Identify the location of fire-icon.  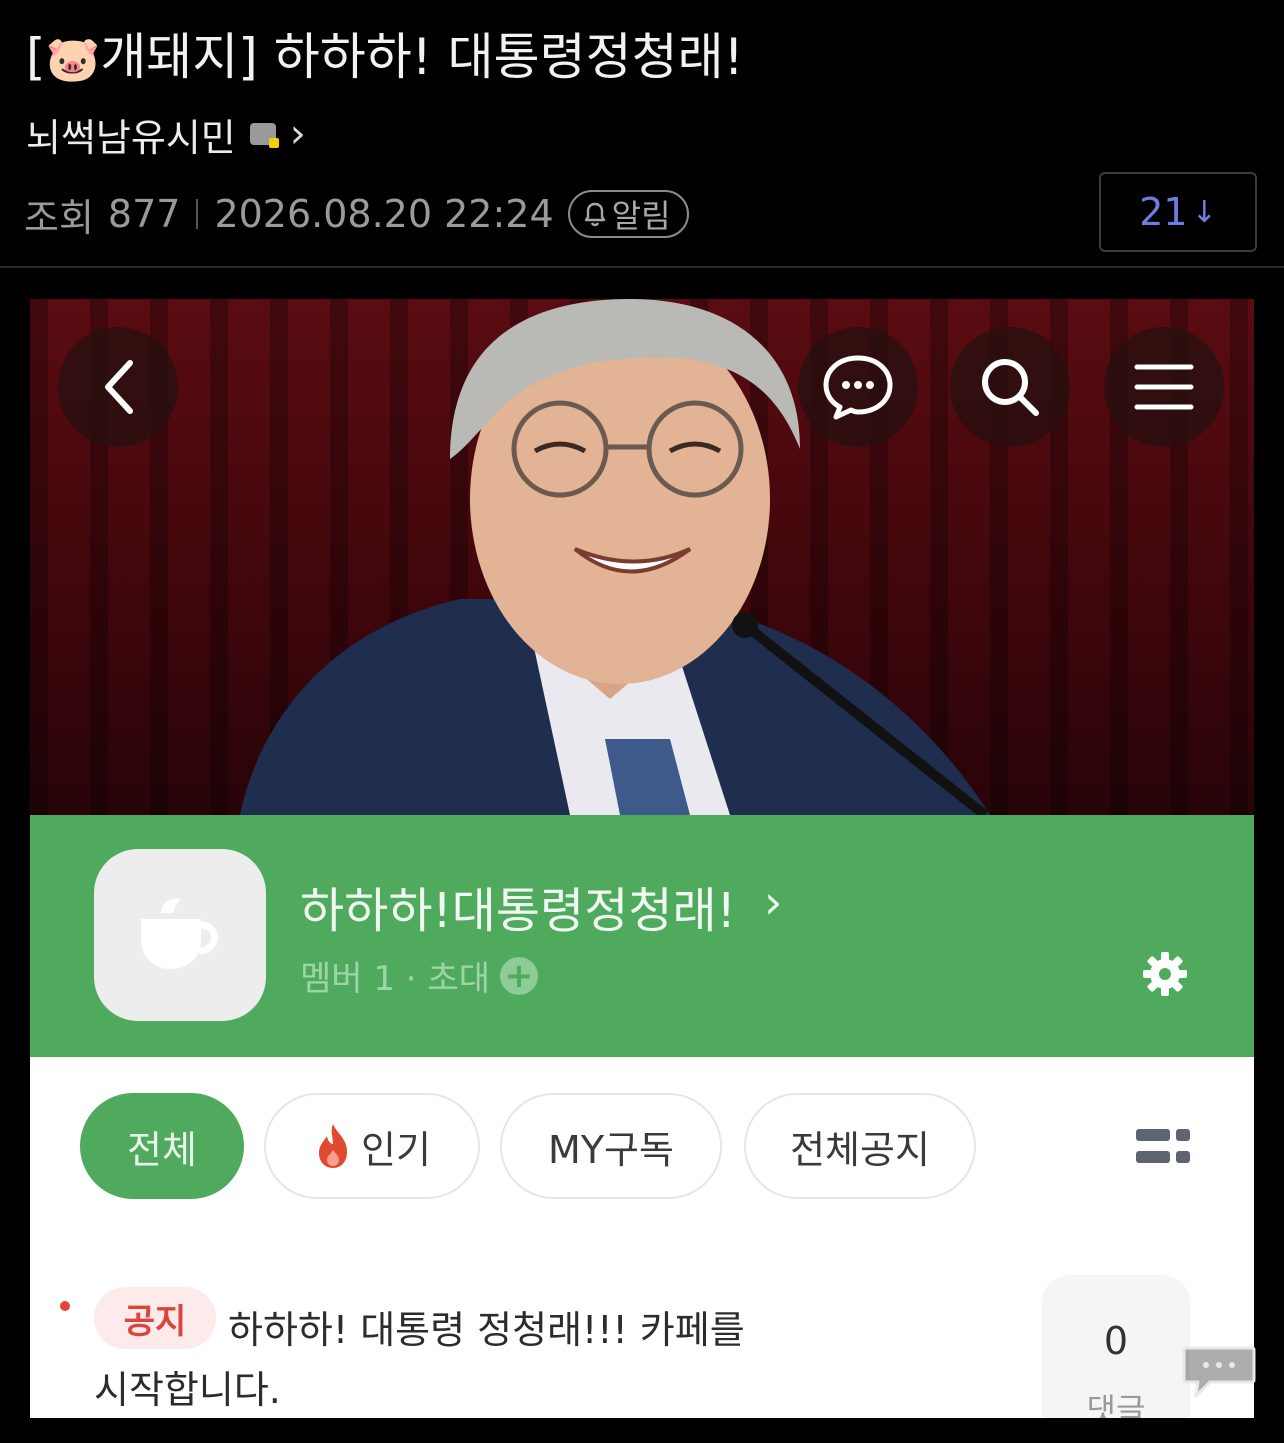
(333, 1146).